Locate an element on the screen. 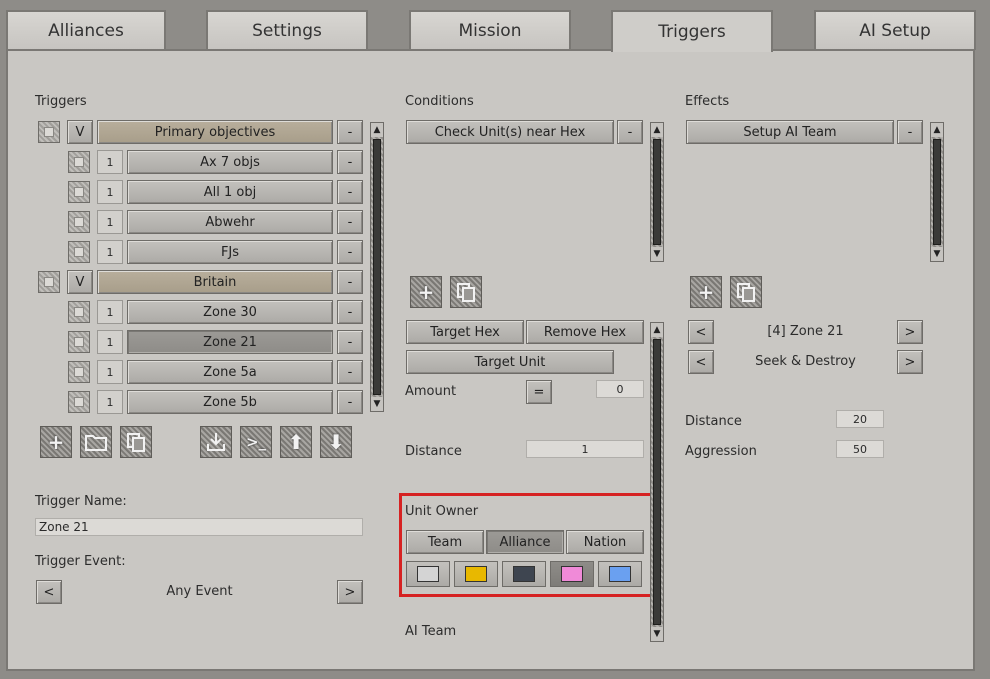  amount-operator-button: = is located at coordinates (539, 392).